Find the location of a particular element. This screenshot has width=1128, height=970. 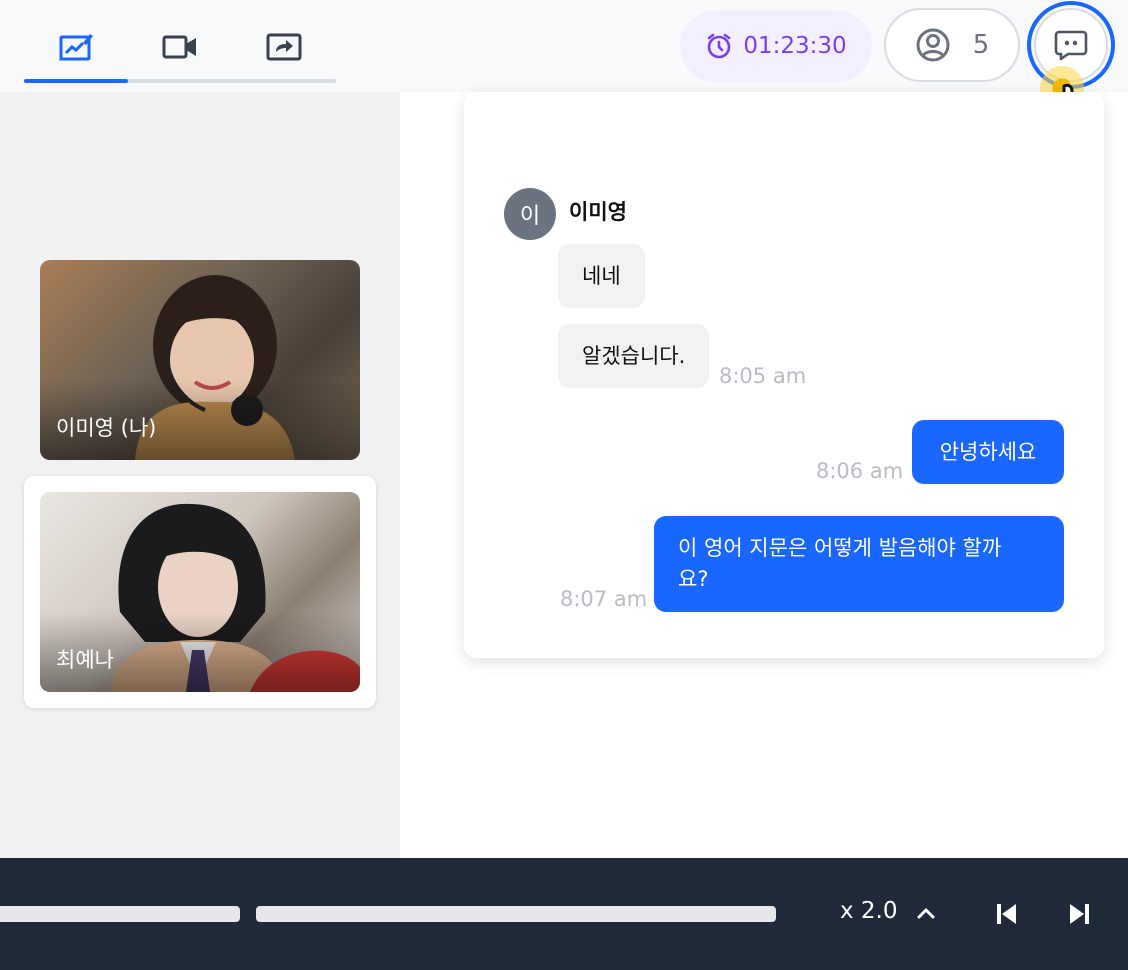

message-time: 8:05 am is located at coordinates (763, 376).